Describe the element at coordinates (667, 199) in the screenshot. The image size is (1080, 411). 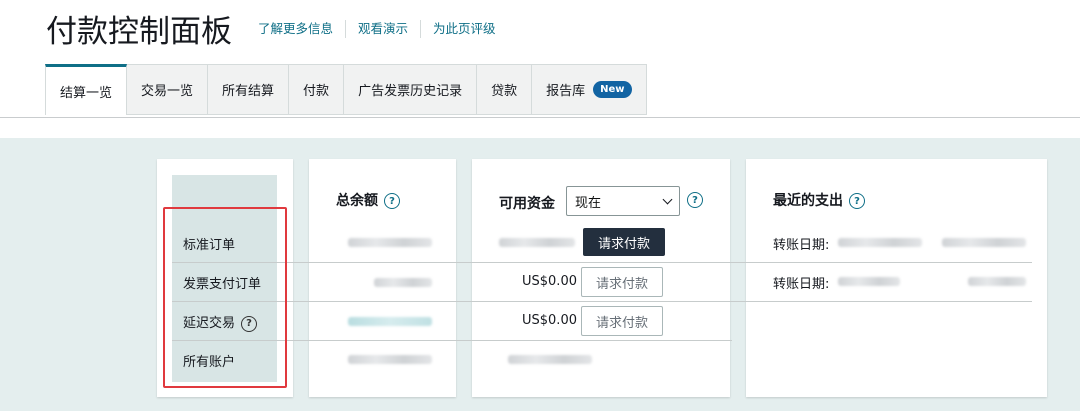
I see `chevron-down-icon` at that location.